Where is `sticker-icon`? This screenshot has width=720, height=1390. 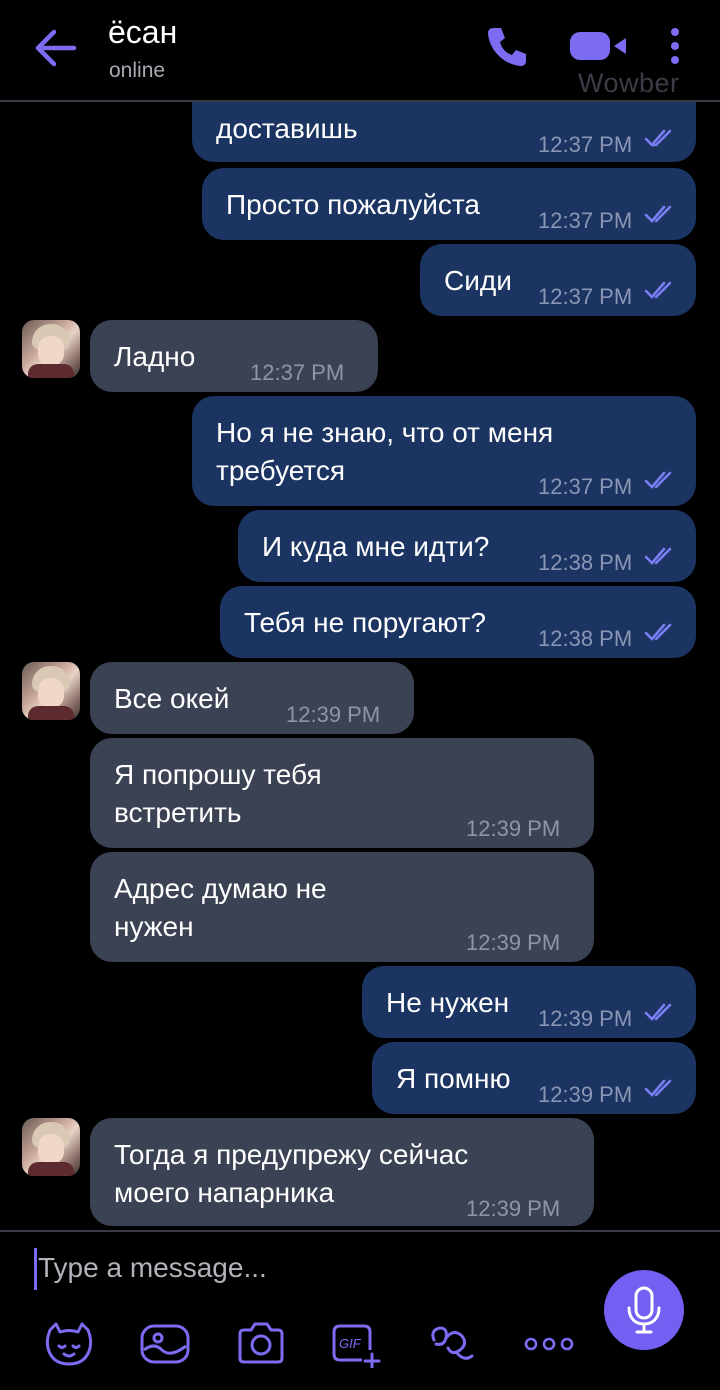 sticker-icon is located at coordinates (69, 1344).